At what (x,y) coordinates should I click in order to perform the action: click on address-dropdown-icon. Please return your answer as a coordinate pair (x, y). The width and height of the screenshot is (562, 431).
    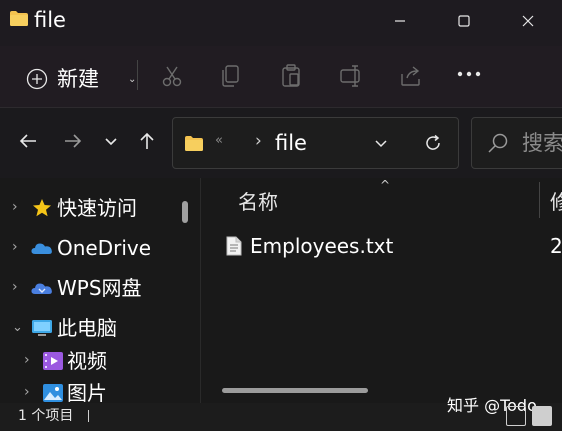
    Looking at the image, I should click on (381, 144).